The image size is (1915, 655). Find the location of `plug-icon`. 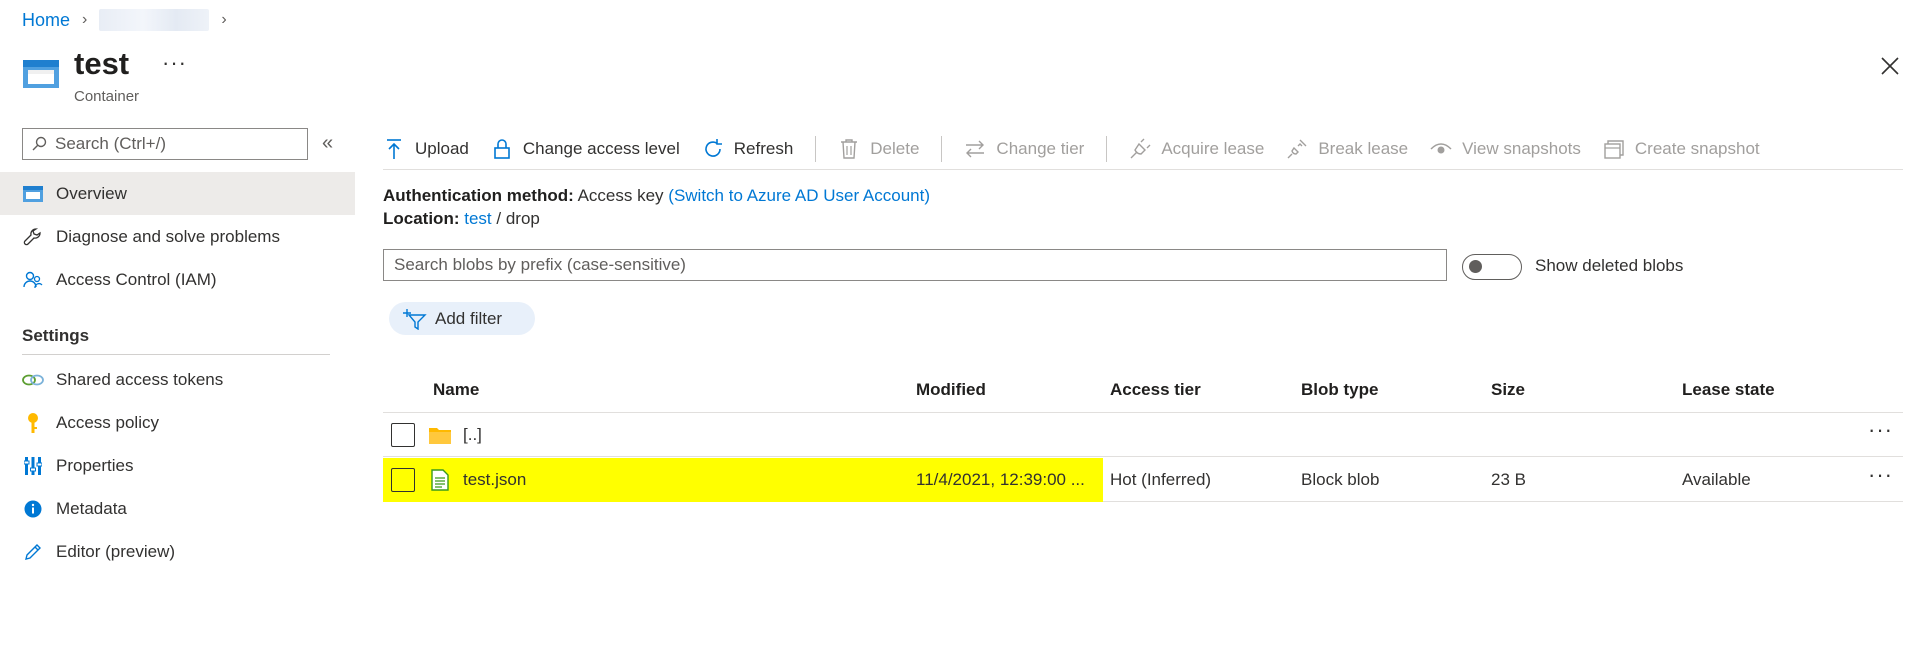

plug-icon is located at coordinates (1140, 149).